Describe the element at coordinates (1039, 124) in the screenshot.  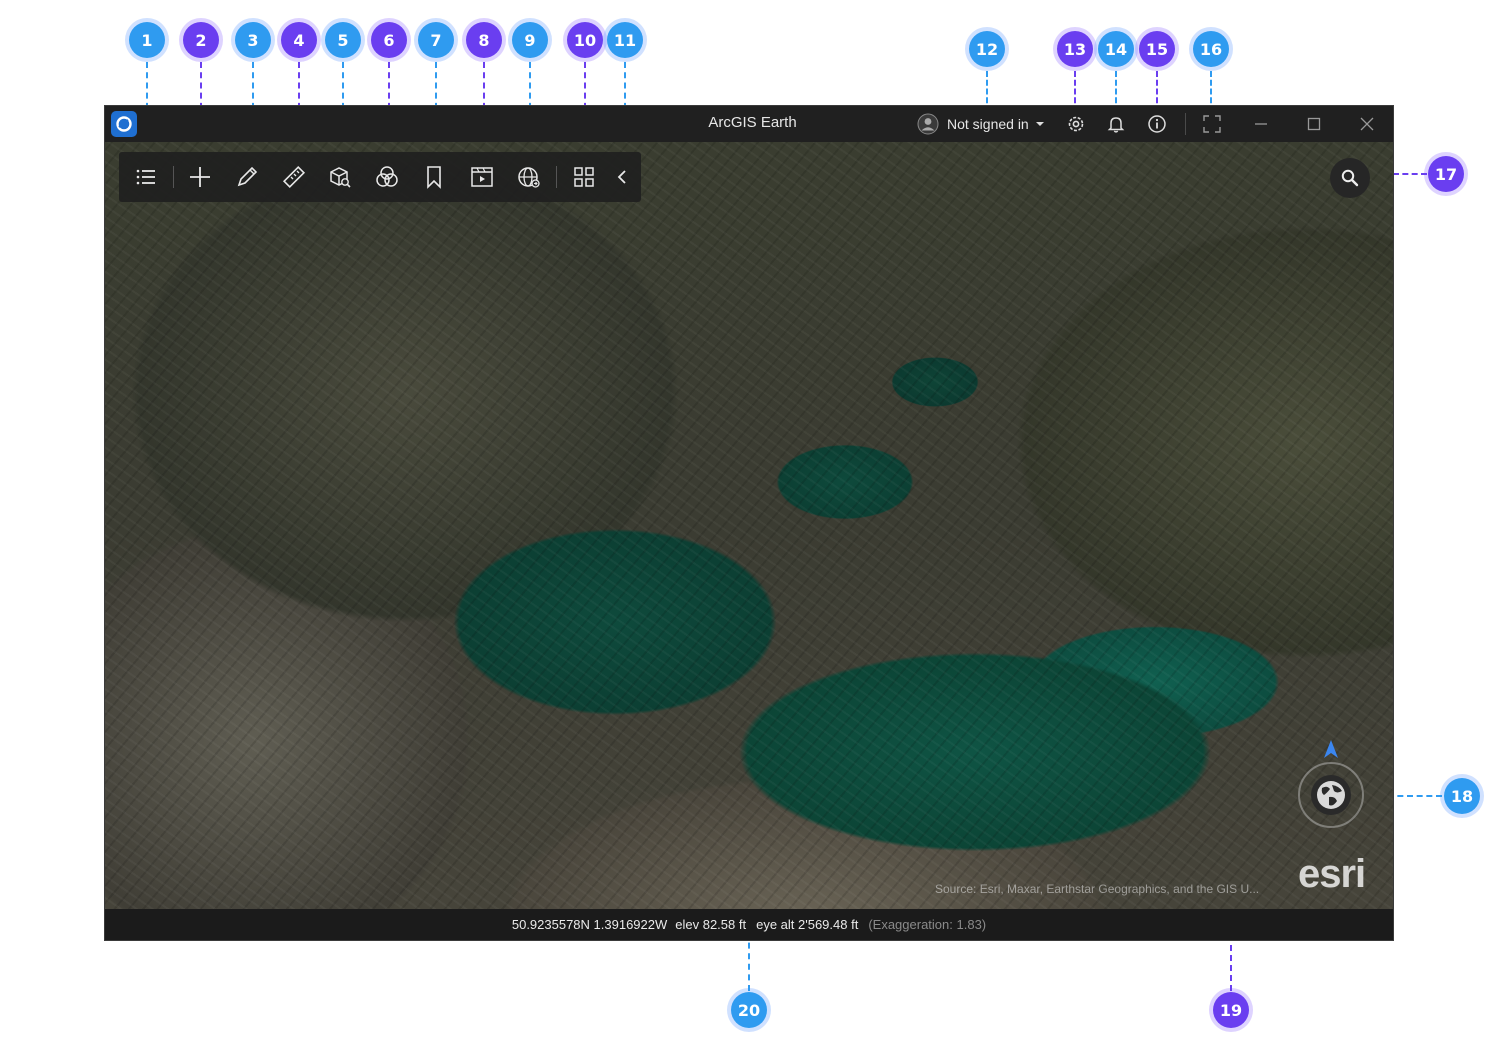
I see `chevron-down-icon` at that location.